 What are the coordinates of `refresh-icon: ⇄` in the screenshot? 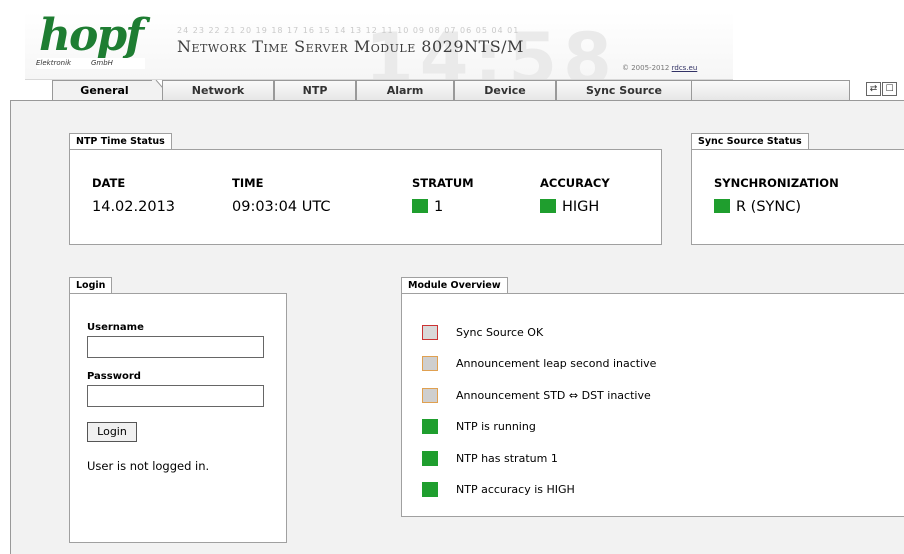 It's located at (873, 89).